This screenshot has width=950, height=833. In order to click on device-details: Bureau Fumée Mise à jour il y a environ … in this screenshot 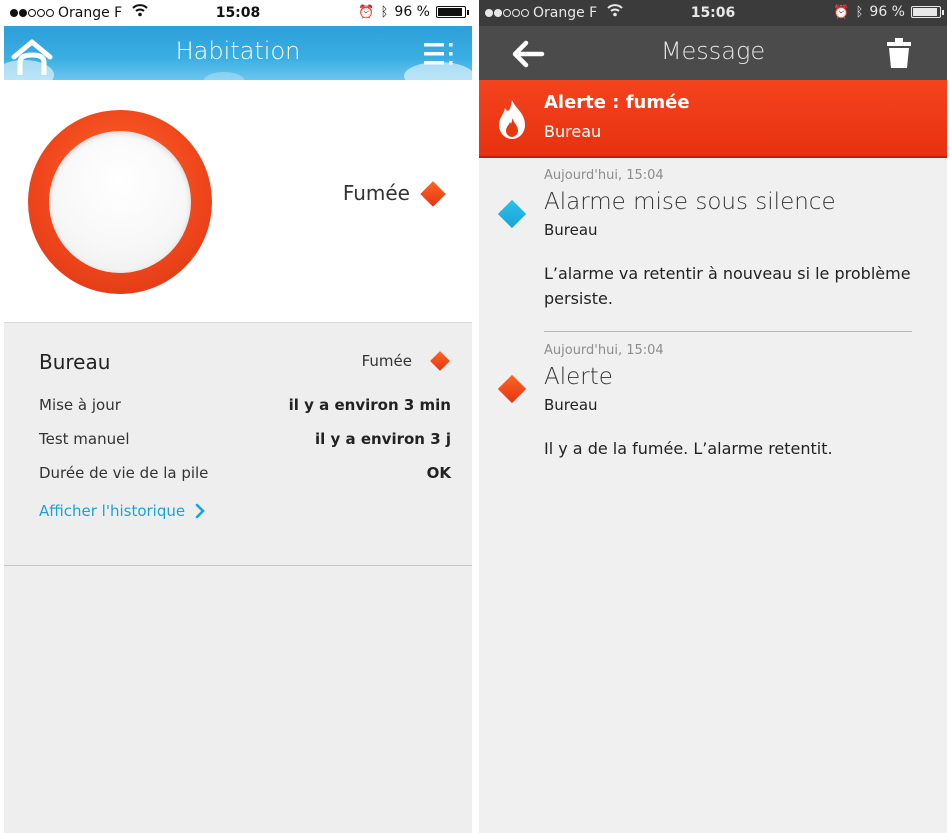, I will do `click(238, 445)`.